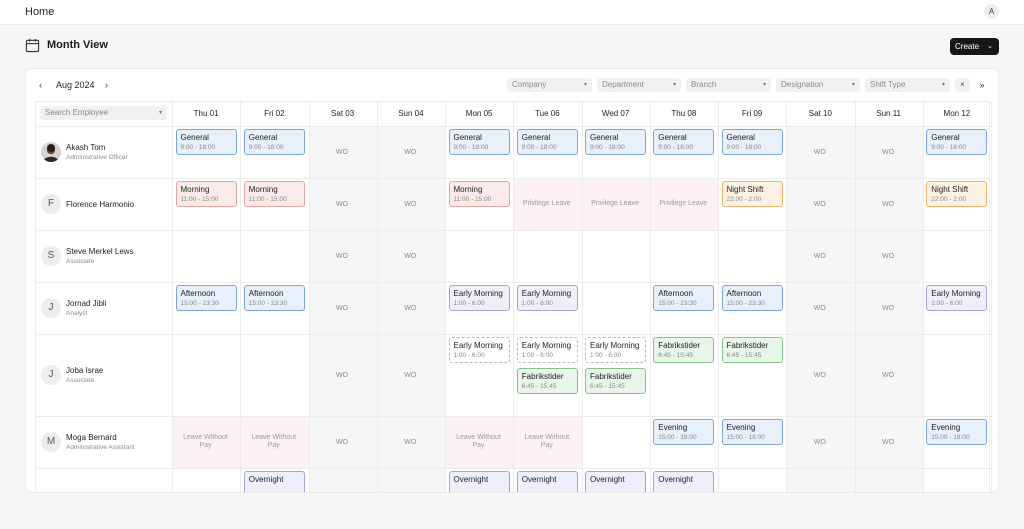  Describe the element at coordinates (85, 147) in the screenshot. I see `employee-name: Akash Tom` at that location.